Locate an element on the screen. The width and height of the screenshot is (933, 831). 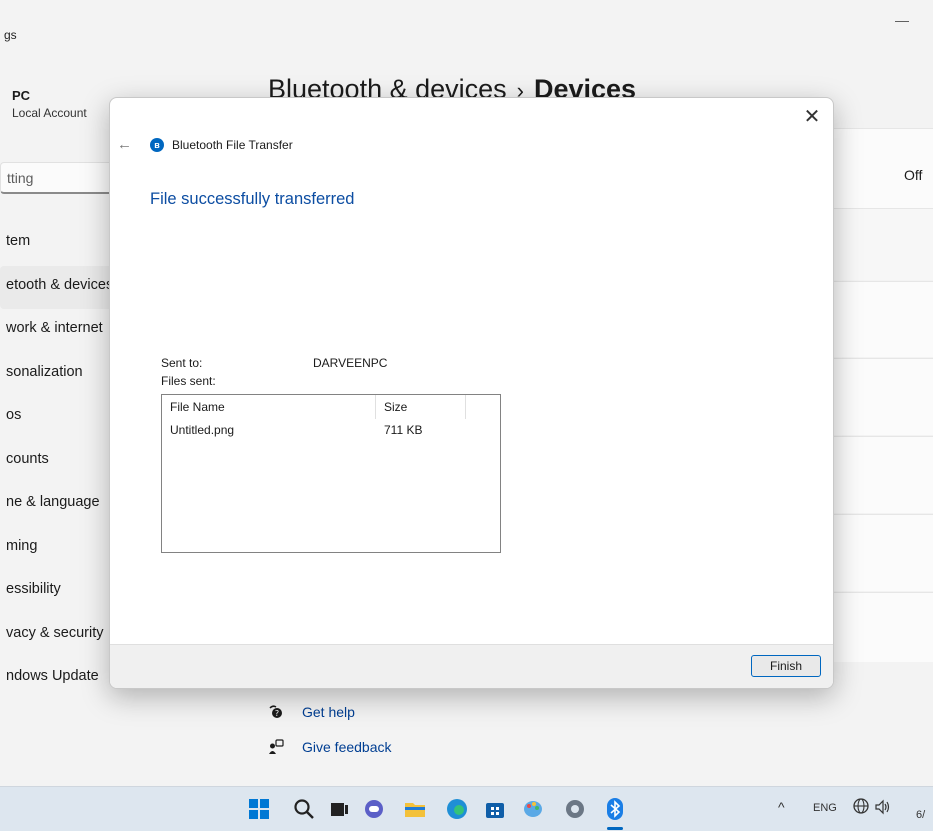
sidebar-item-accessibility: essibility is located at coordinates (58, 592).